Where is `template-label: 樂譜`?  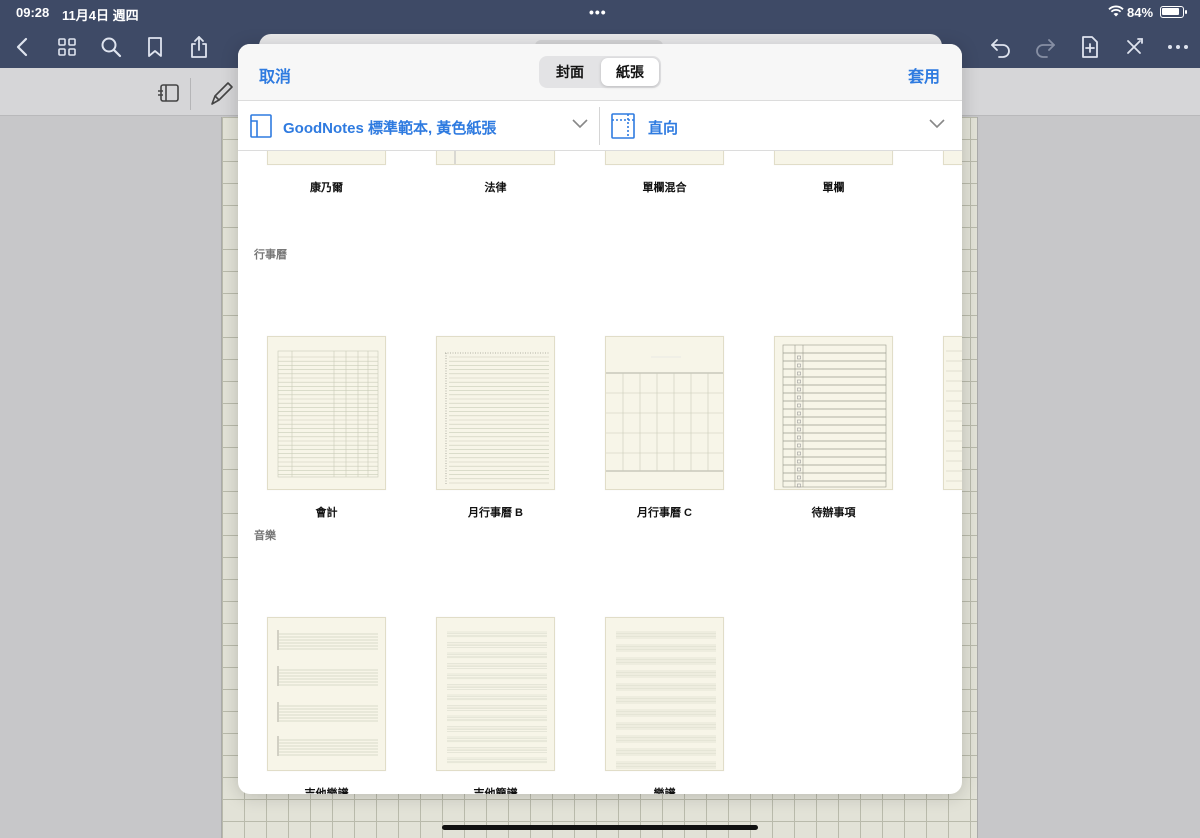
template-label: 樂譜 is located at coordinates (664, 791).